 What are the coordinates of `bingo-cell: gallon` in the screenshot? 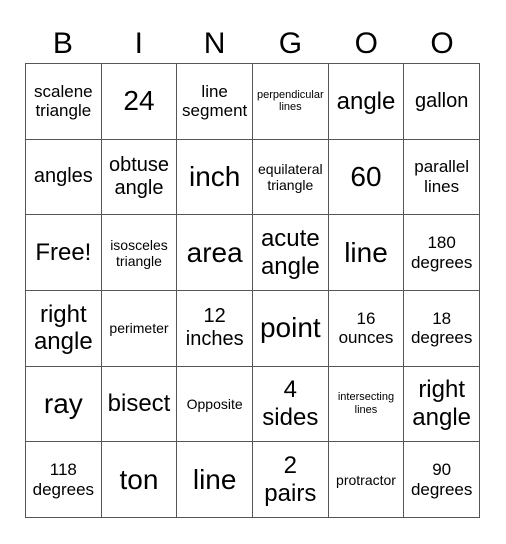 It's located at (442, 102).